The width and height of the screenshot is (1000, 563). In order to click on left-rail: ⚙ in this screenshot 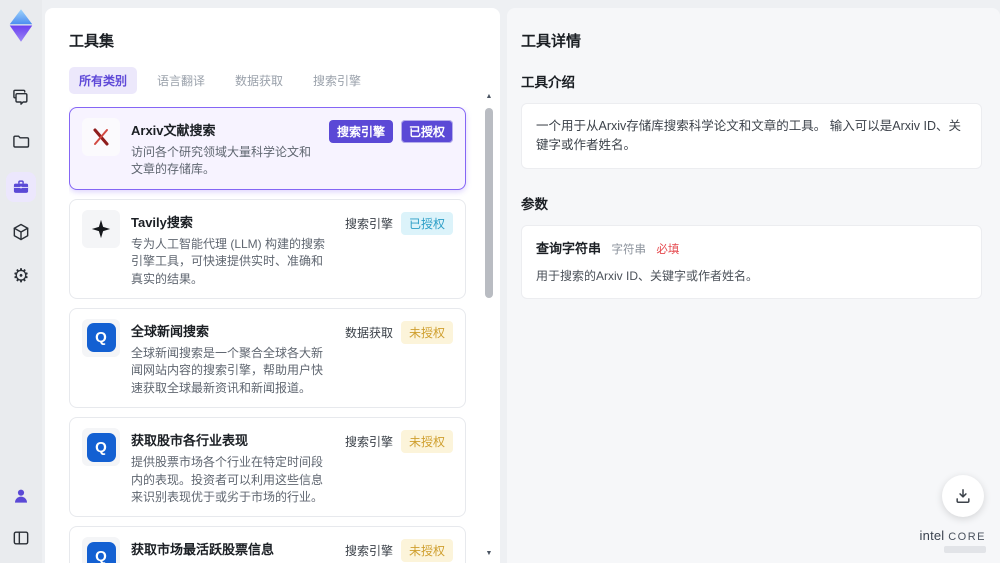, I will do `click(21, 281)`.